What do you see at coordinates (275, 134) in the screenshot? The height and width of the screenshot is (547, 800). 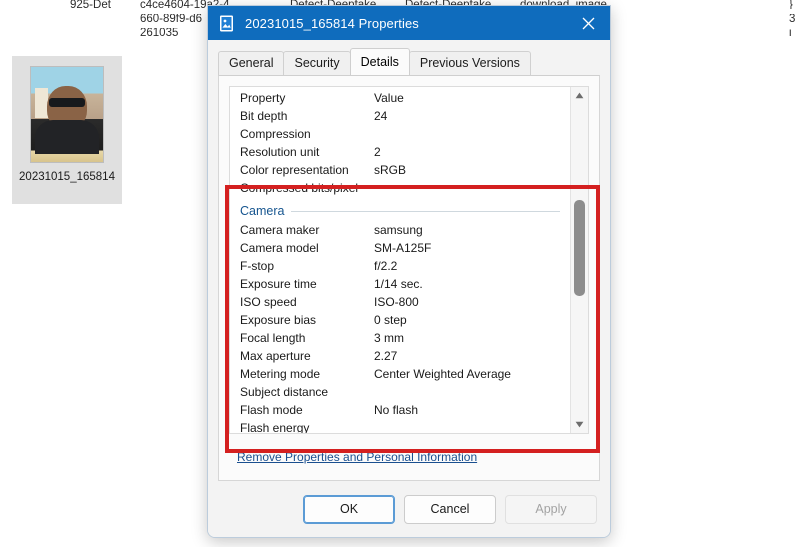 I see `property-name: Compression` at bounding box center [275, 134].